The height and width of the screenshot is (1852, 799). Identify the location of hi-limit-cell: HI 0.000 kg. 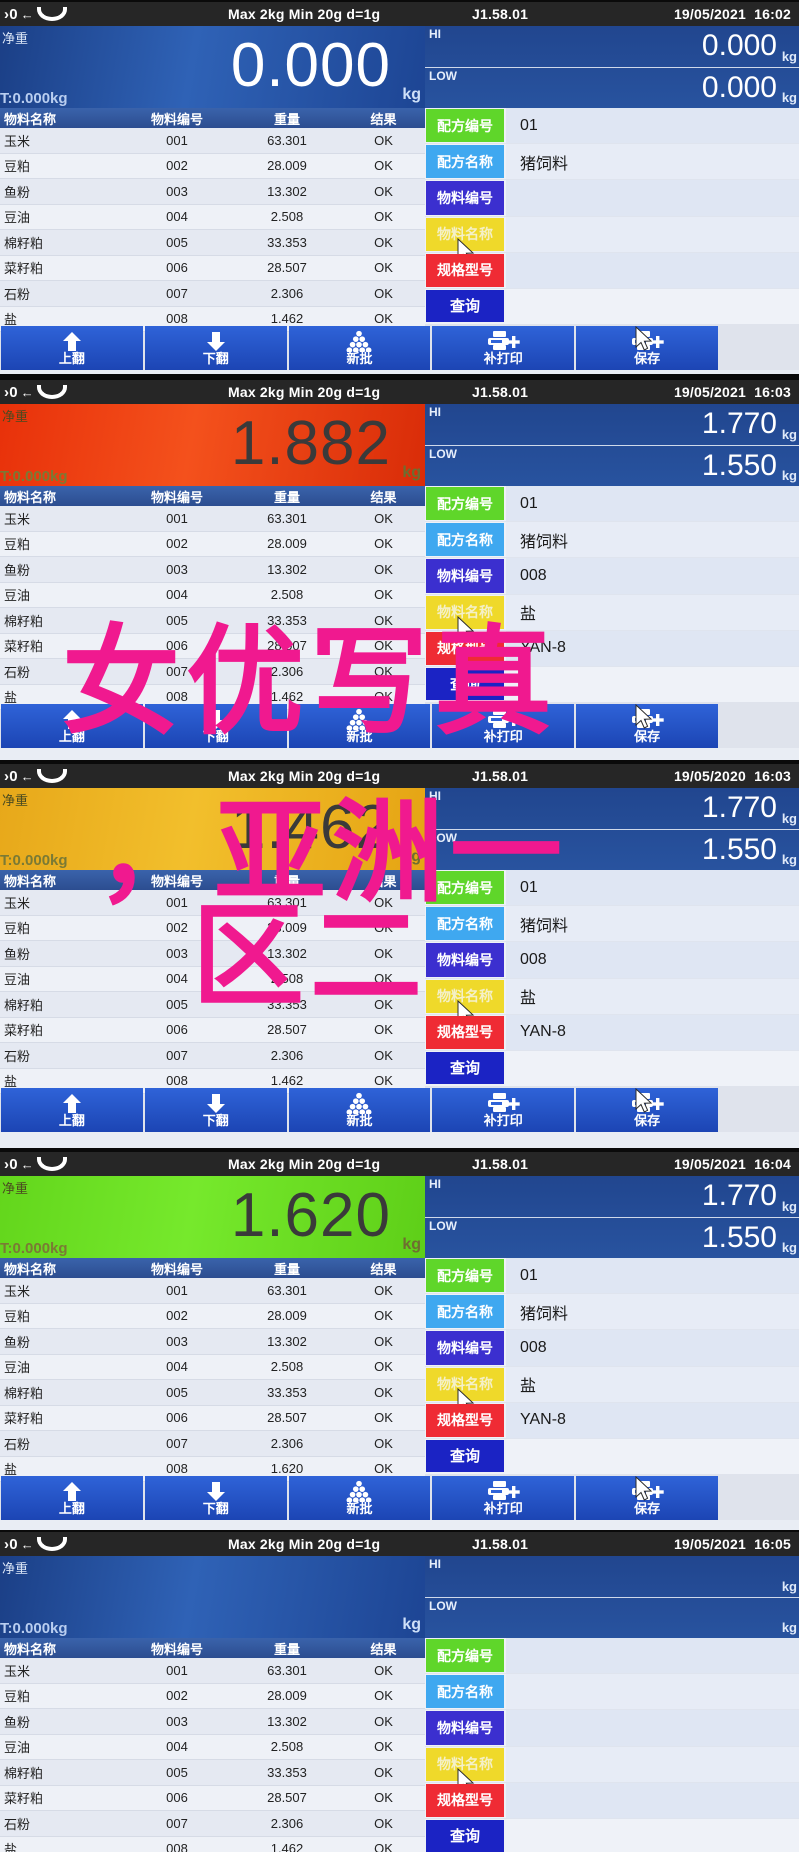
(612, 47).